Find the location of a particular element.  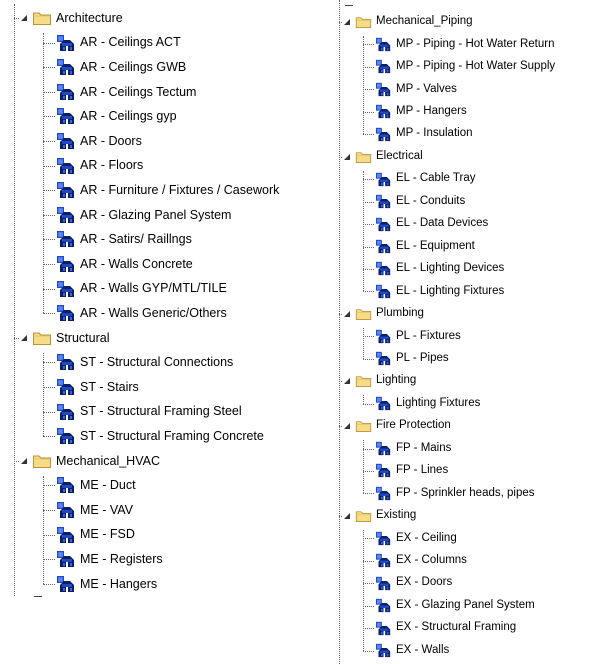

selection-set-me-hangers: ME - Hangers is located at coordinates (106, 584).